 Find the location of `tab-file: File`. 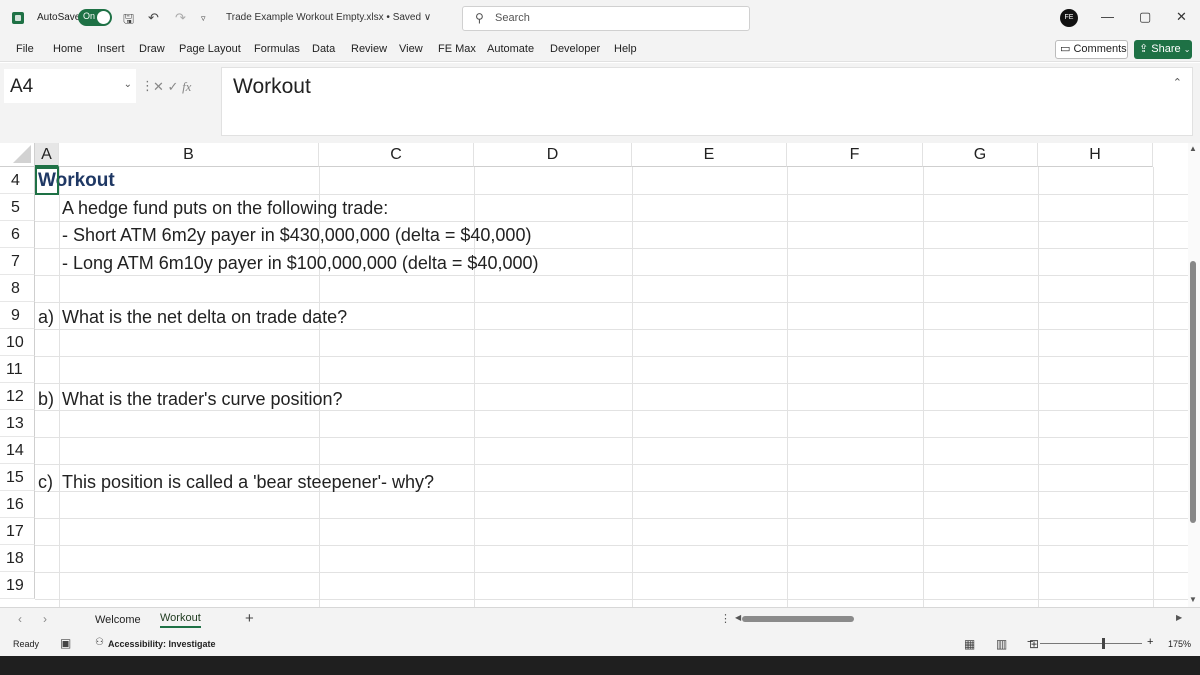

tab-file: File is located at coordinates (25, 49).